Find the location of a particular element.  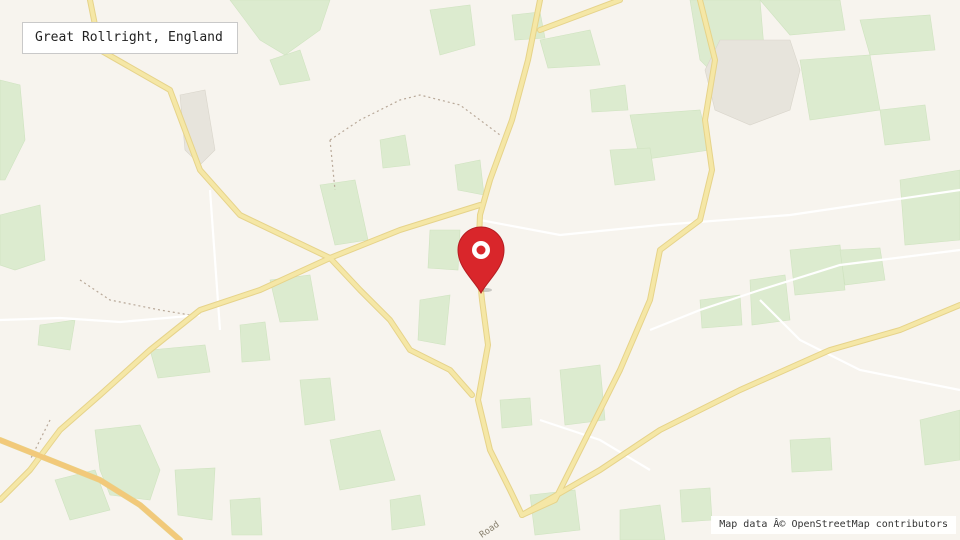

location-name-label: Great Rollright, England is located at coordinates (130, 38).